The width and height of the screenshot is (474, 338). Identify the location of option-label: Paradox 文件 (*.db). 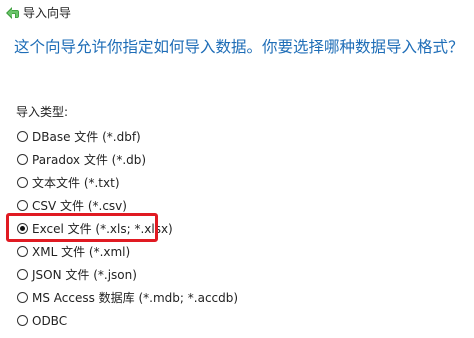
(89, 159).